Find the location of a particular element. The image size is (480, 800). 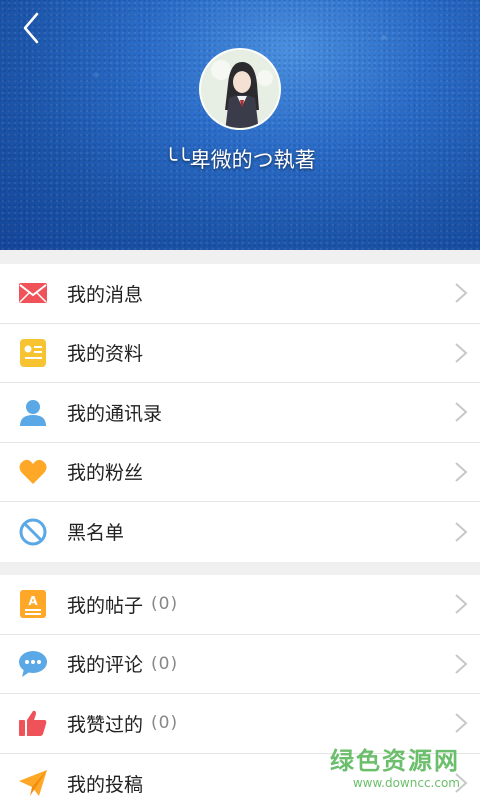

menu-item-label: 我赞过的 is located at coordinates (105, 724).